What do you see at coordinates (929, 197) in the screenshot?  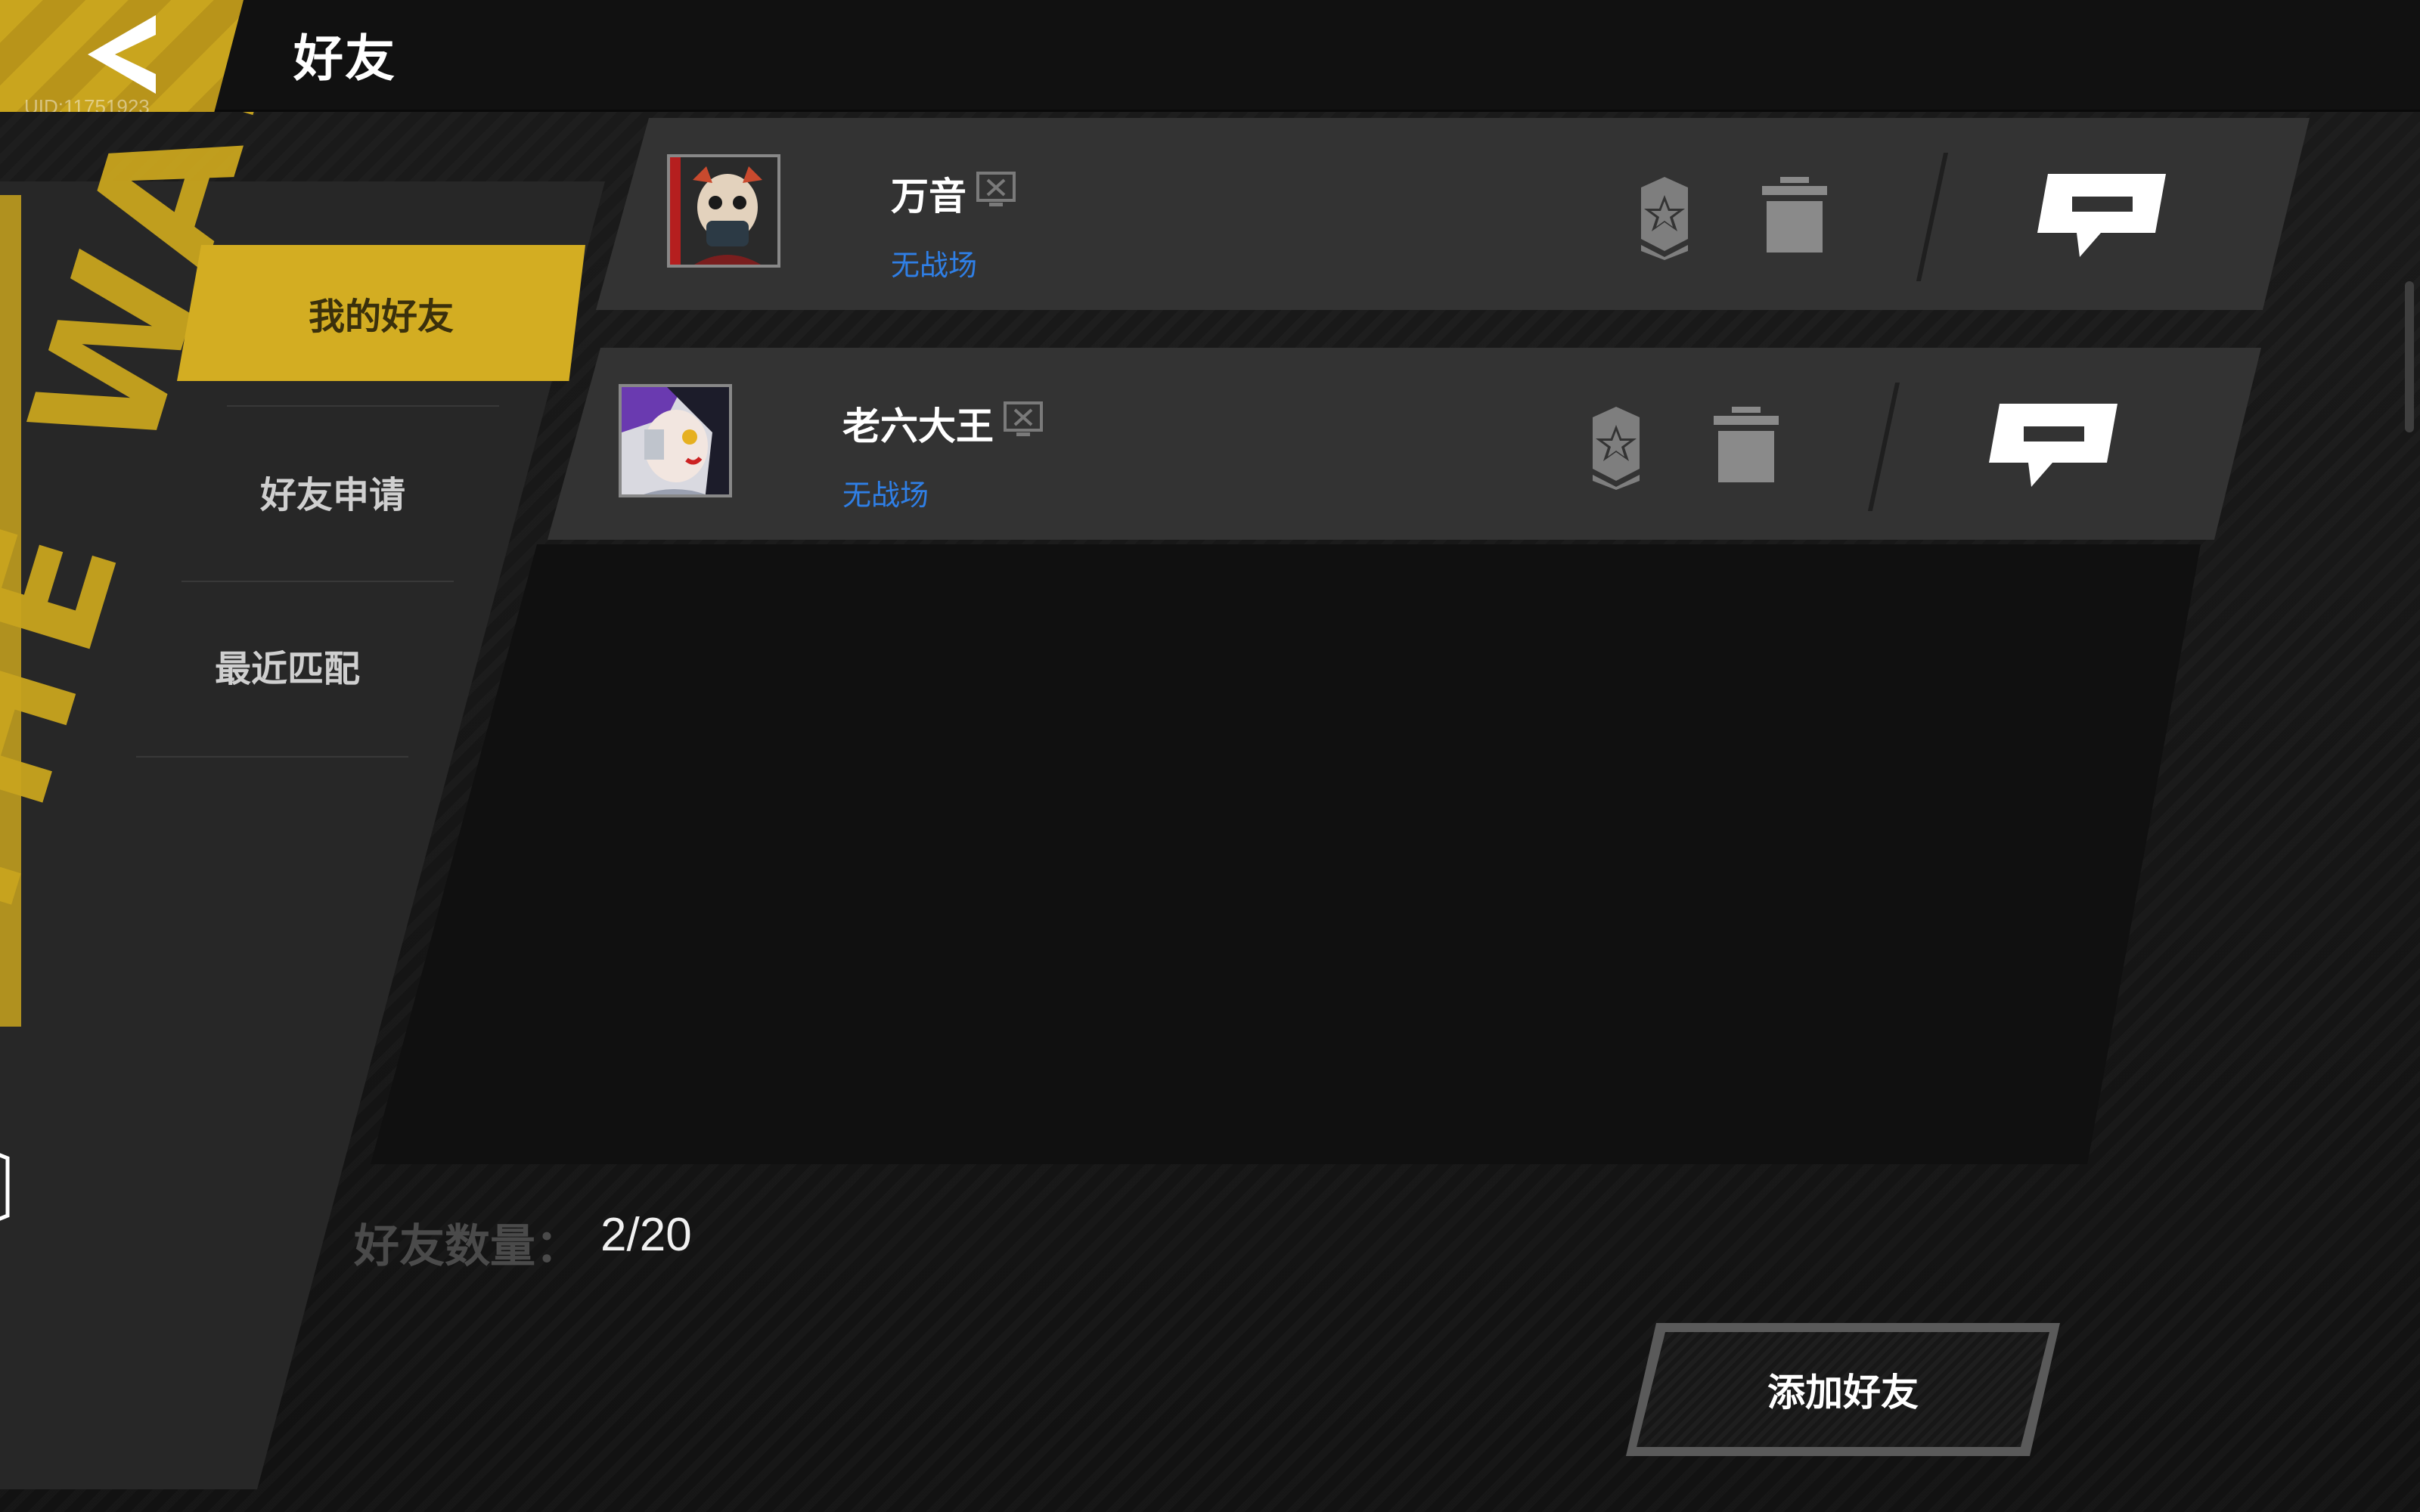 I see `friend-name: 万音` at bounding box center [929, 197].